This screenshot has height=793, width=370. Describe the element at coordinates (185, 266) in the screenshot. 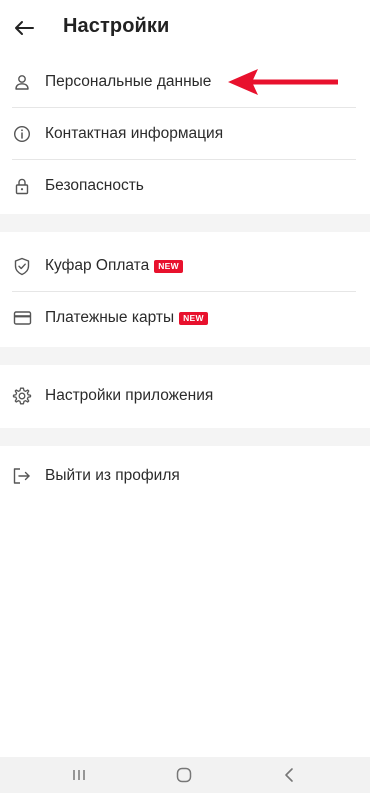

I see `menu-item-kufar-pay: Куфар Оплата NEW` at that location.